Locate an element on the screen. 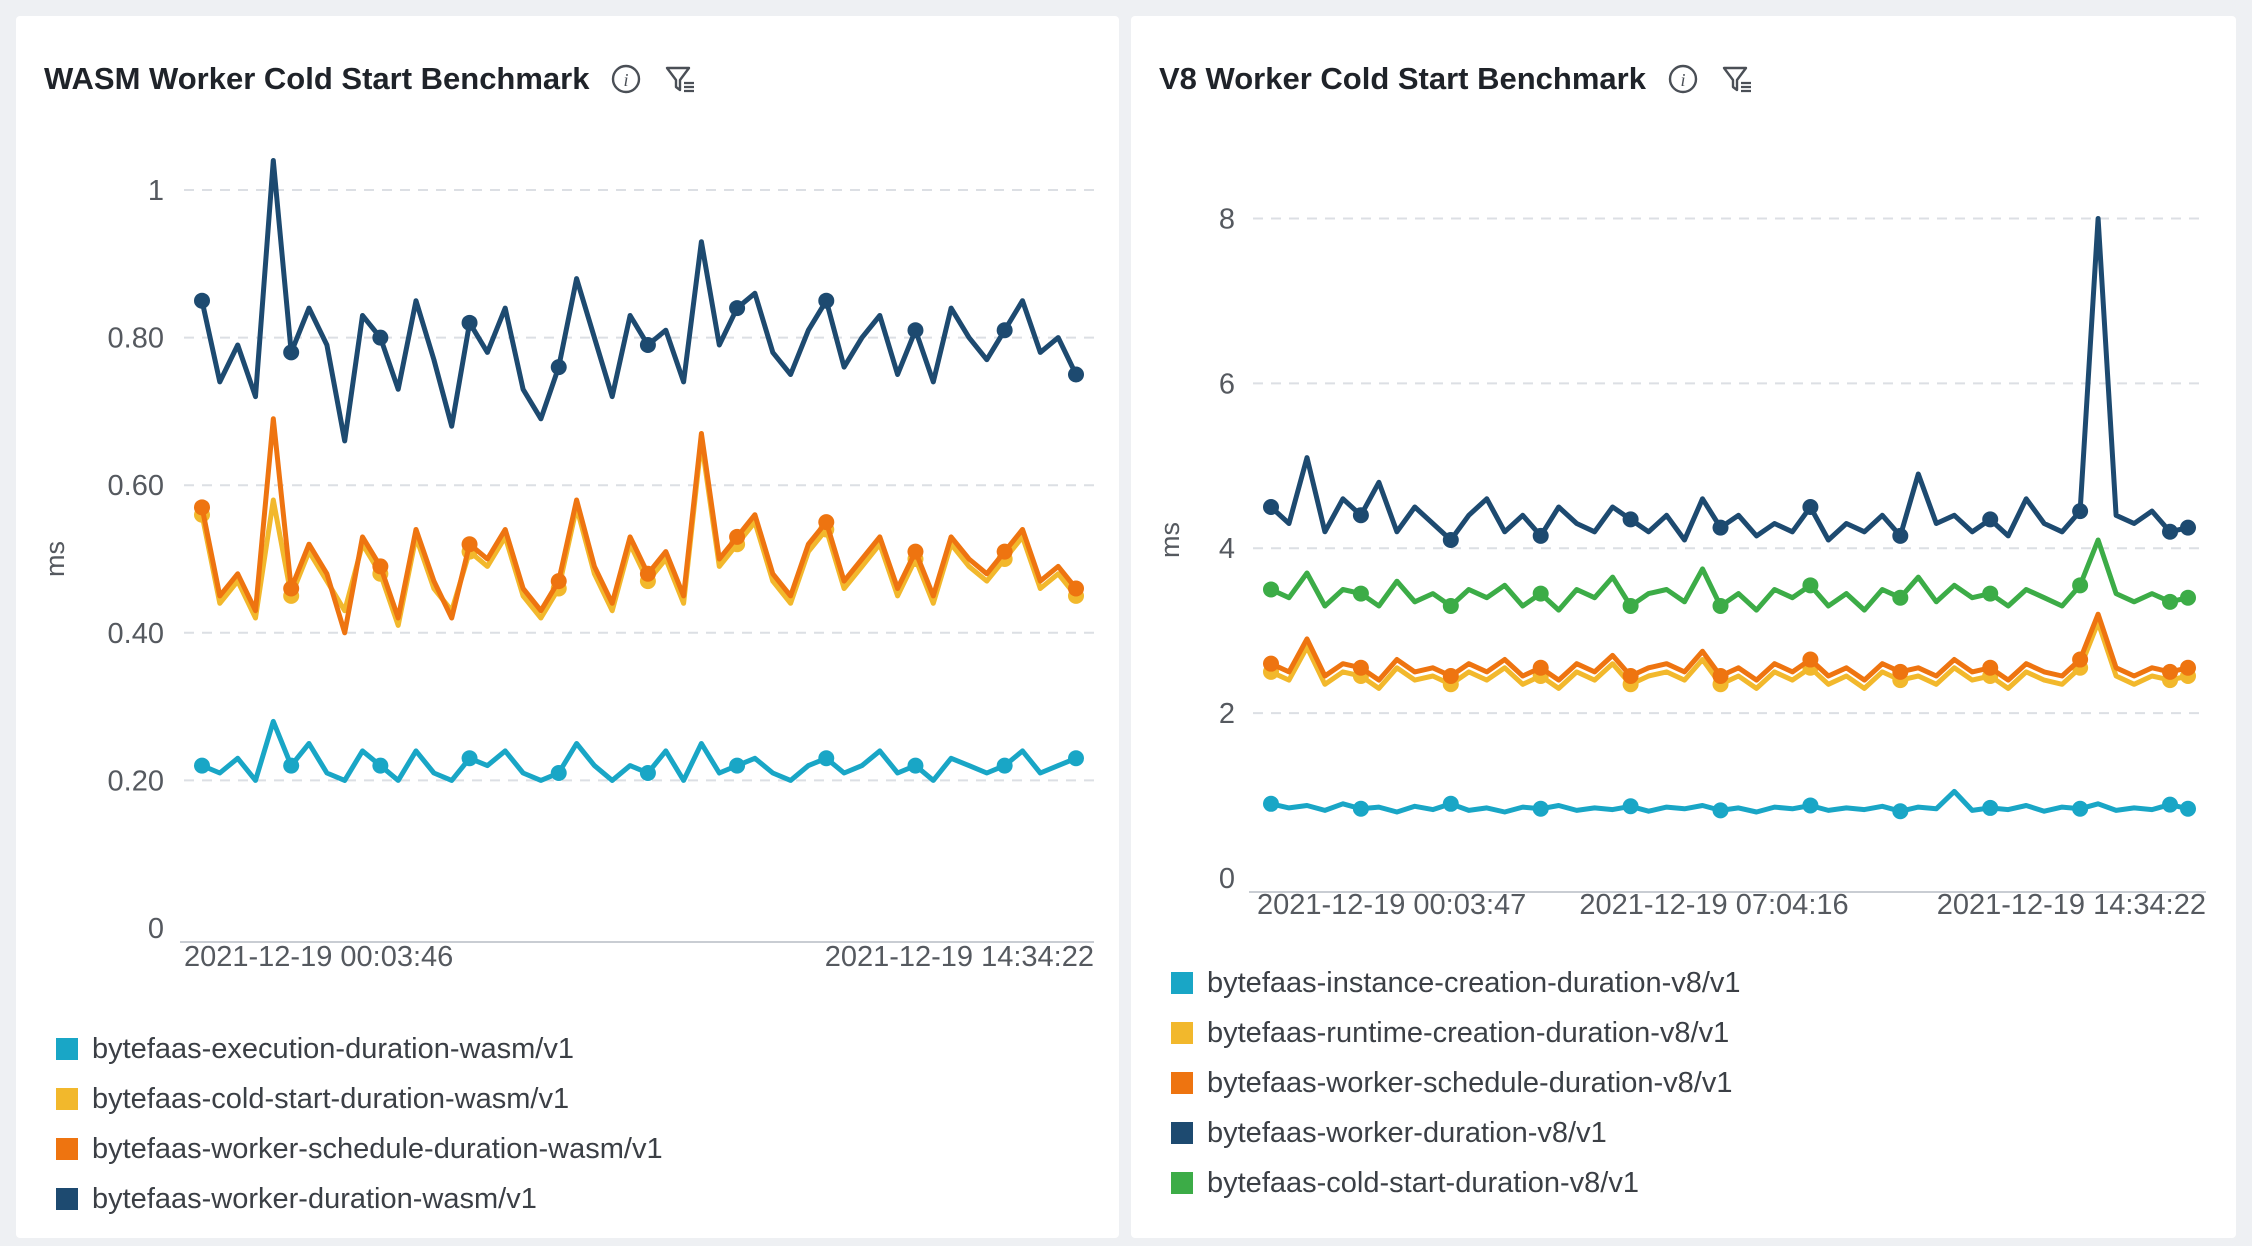 Image resolution: width=2252 pixels, height=1246 pixels. legend-item: bytefaas-execution-duration-wasm/v1 is located at coordinates (359, 1049).